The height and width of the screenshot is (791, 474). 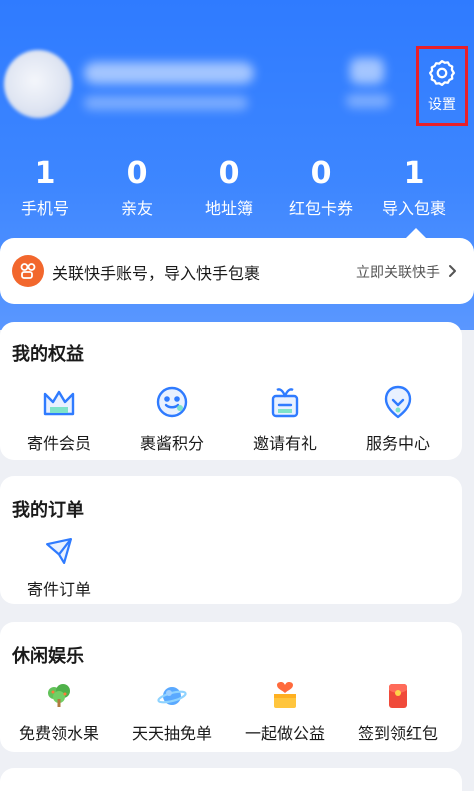 I want to click on leisure-free-fruit: 免费领水果, so click(x=59, y=712).